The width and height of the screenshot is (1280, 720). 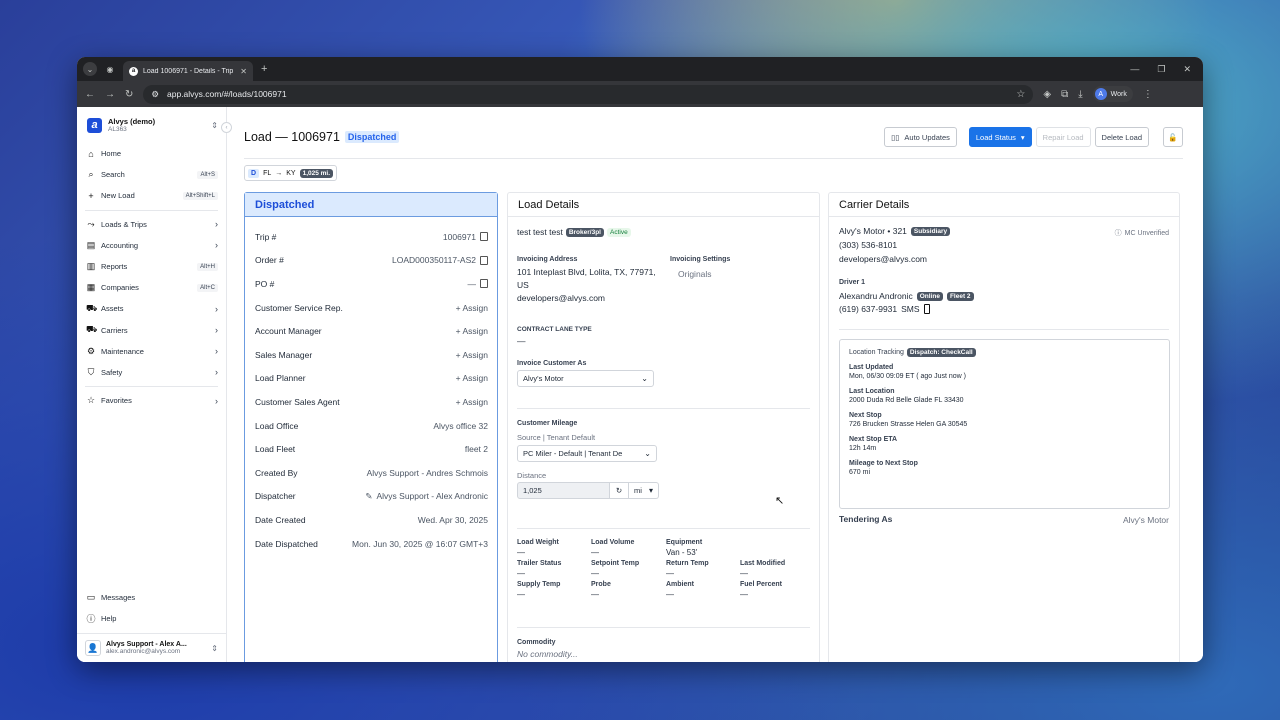 What do you see at coordinates (280, 519) in the screenshot?
I see `field-label: Date Created` at bounding box center [280, 519].